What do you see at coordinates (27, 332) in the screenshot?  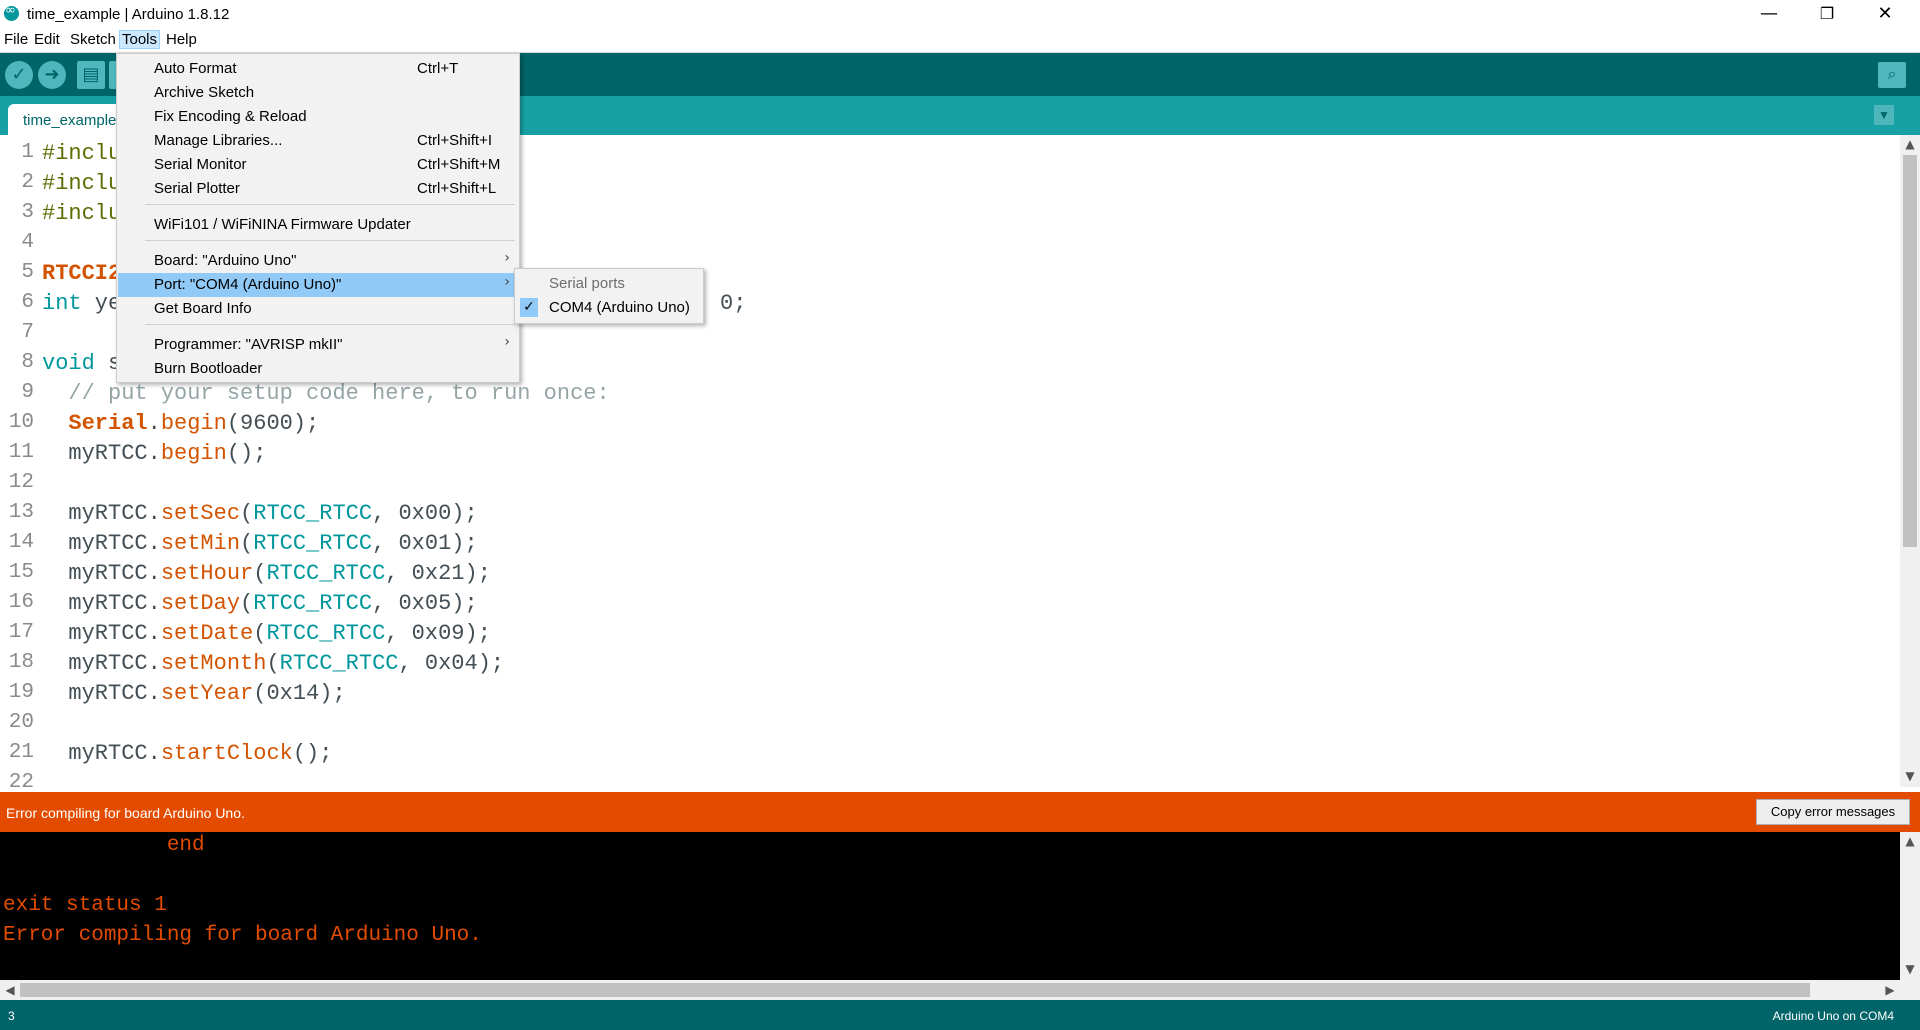 I see `line-number: 7` at bounding box center [27, 332].